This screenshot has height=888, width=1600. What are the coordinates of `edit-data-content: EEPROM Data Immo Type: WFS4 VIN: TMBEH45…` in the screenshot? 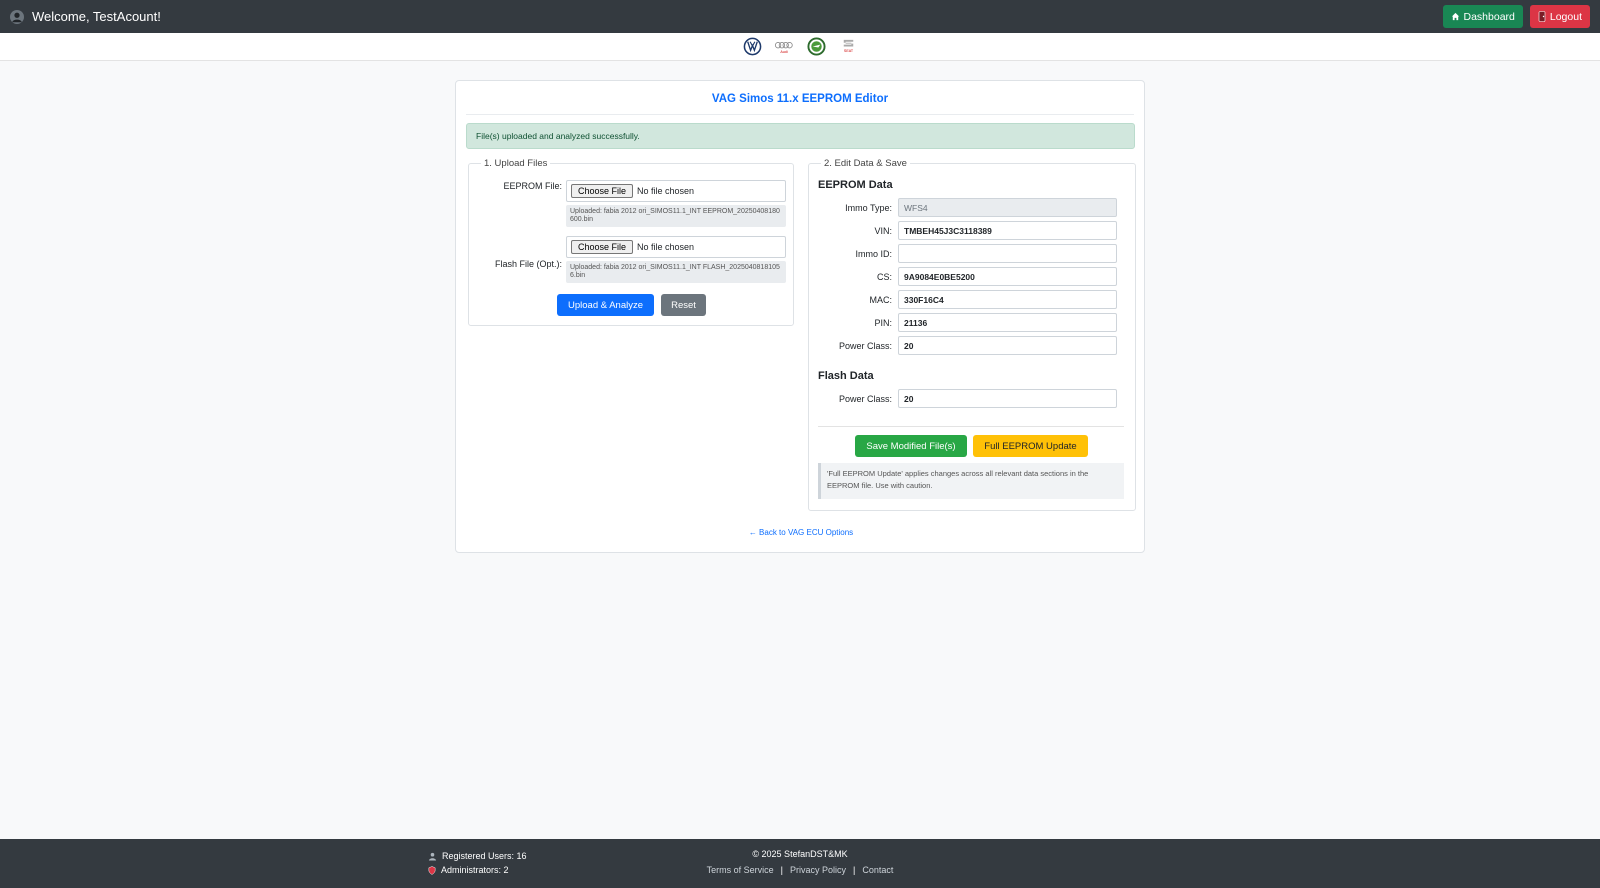 It's located at (972, 334).